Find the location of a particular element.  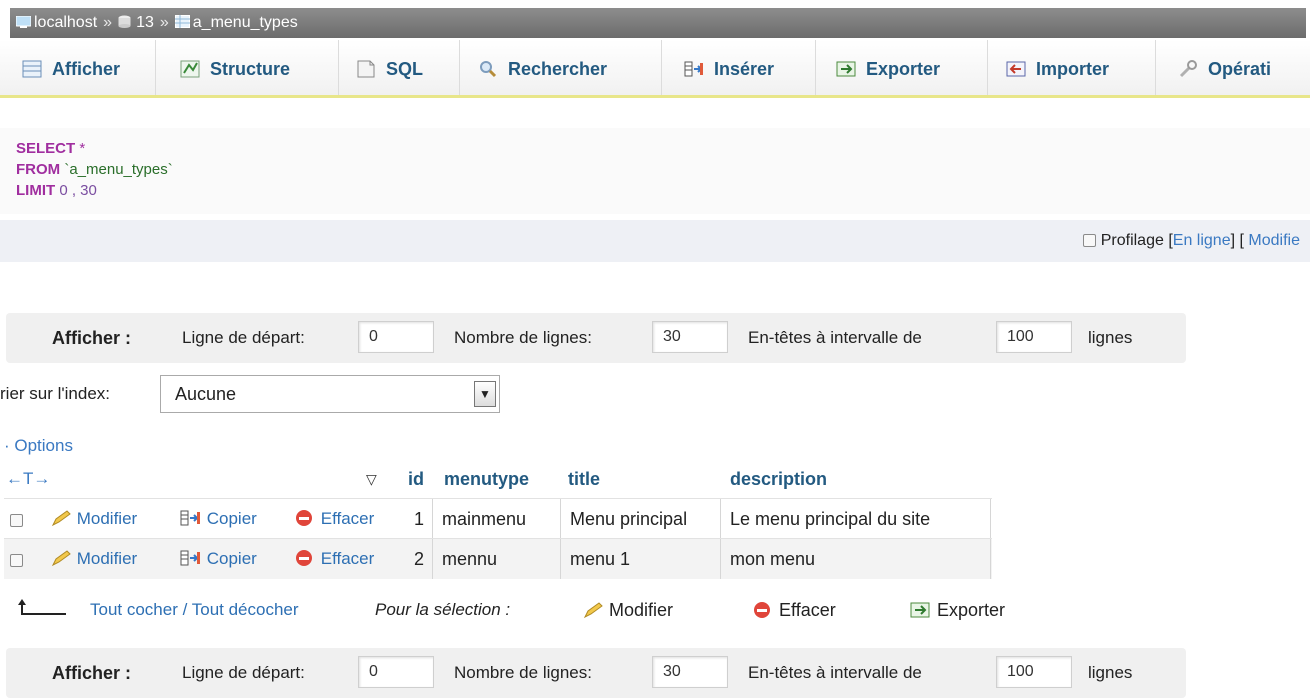

sql-line-from: FROM `a_menu_types` is located at coordinates (655, 169).